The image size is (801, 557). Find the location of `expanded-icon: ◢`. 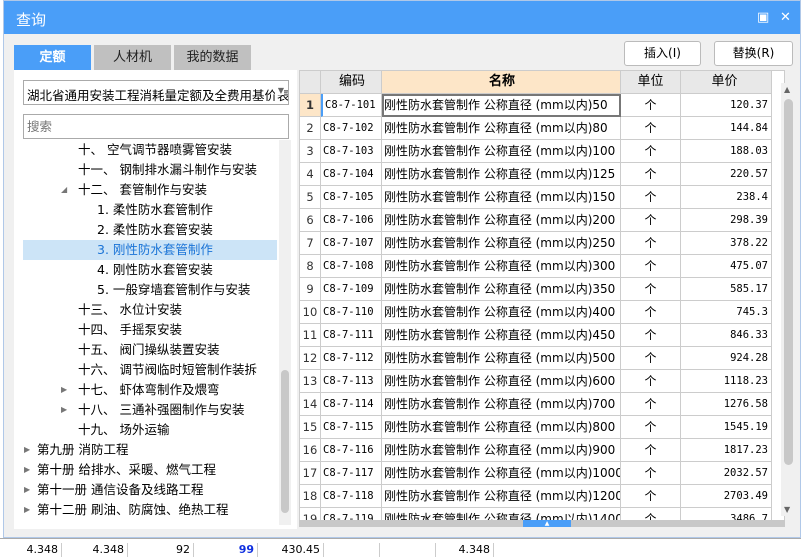

expanded-icon: ◢ is located at coordinates (64, 190).